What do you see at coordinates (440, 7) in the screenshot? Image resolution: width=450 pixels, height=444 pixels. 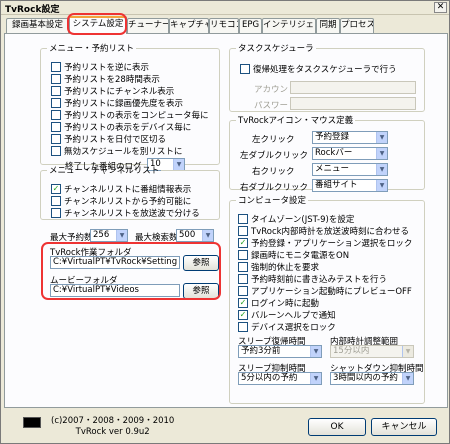 I see `close-button: ✕` at bounding box center [440, 7].